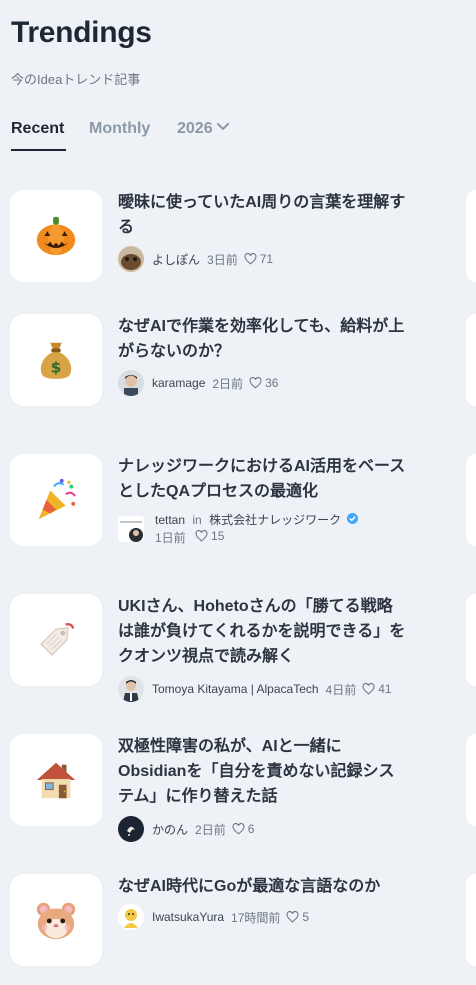  What do you see at coordinates (353, 520) in the screenshot?
I see `verified-badge-icon` at bounding box center [353, 520].